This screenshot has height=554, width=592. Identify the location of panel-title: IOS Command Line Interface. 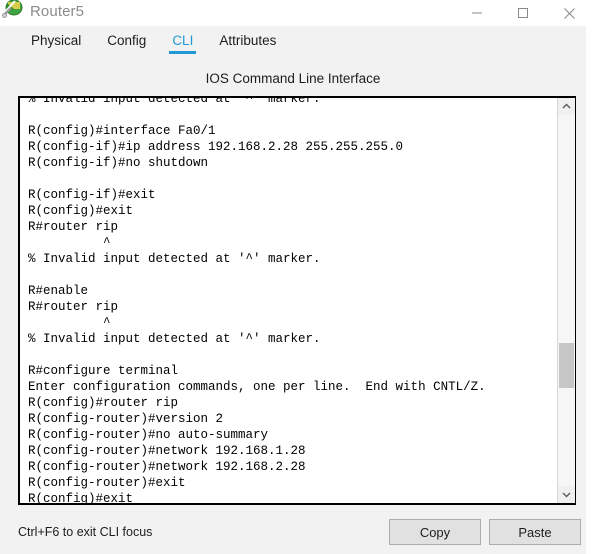
(293, 78).